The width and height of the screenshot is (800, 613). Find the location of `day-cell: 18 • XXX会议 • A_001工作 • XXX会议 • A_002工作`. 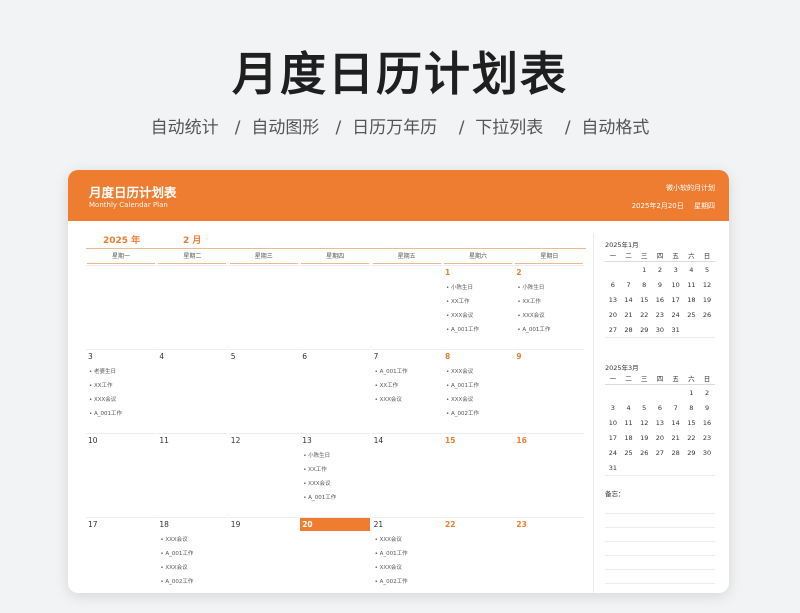

day-cell: 18 • XXX会议 • A_001工作 • XXX会议 • A_002工作 is located at coordinates (192, 555).